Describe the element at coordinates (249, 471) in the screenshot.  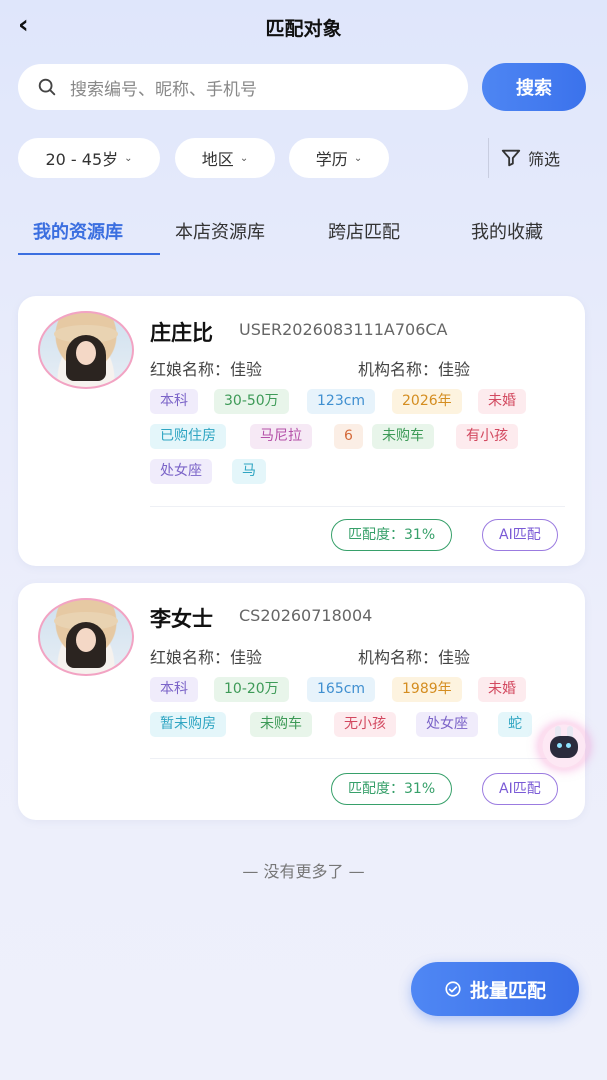
I see `tag-chinese-zodiac: 马` at that location.